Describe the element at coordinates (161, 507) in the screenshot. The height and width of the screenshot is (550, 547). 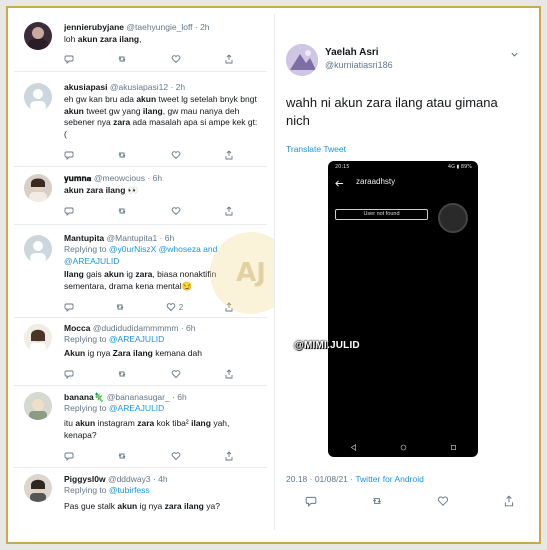
I see `tweet-text: Pas gue stalk akun ig nya zara ilang ya?` at that location.